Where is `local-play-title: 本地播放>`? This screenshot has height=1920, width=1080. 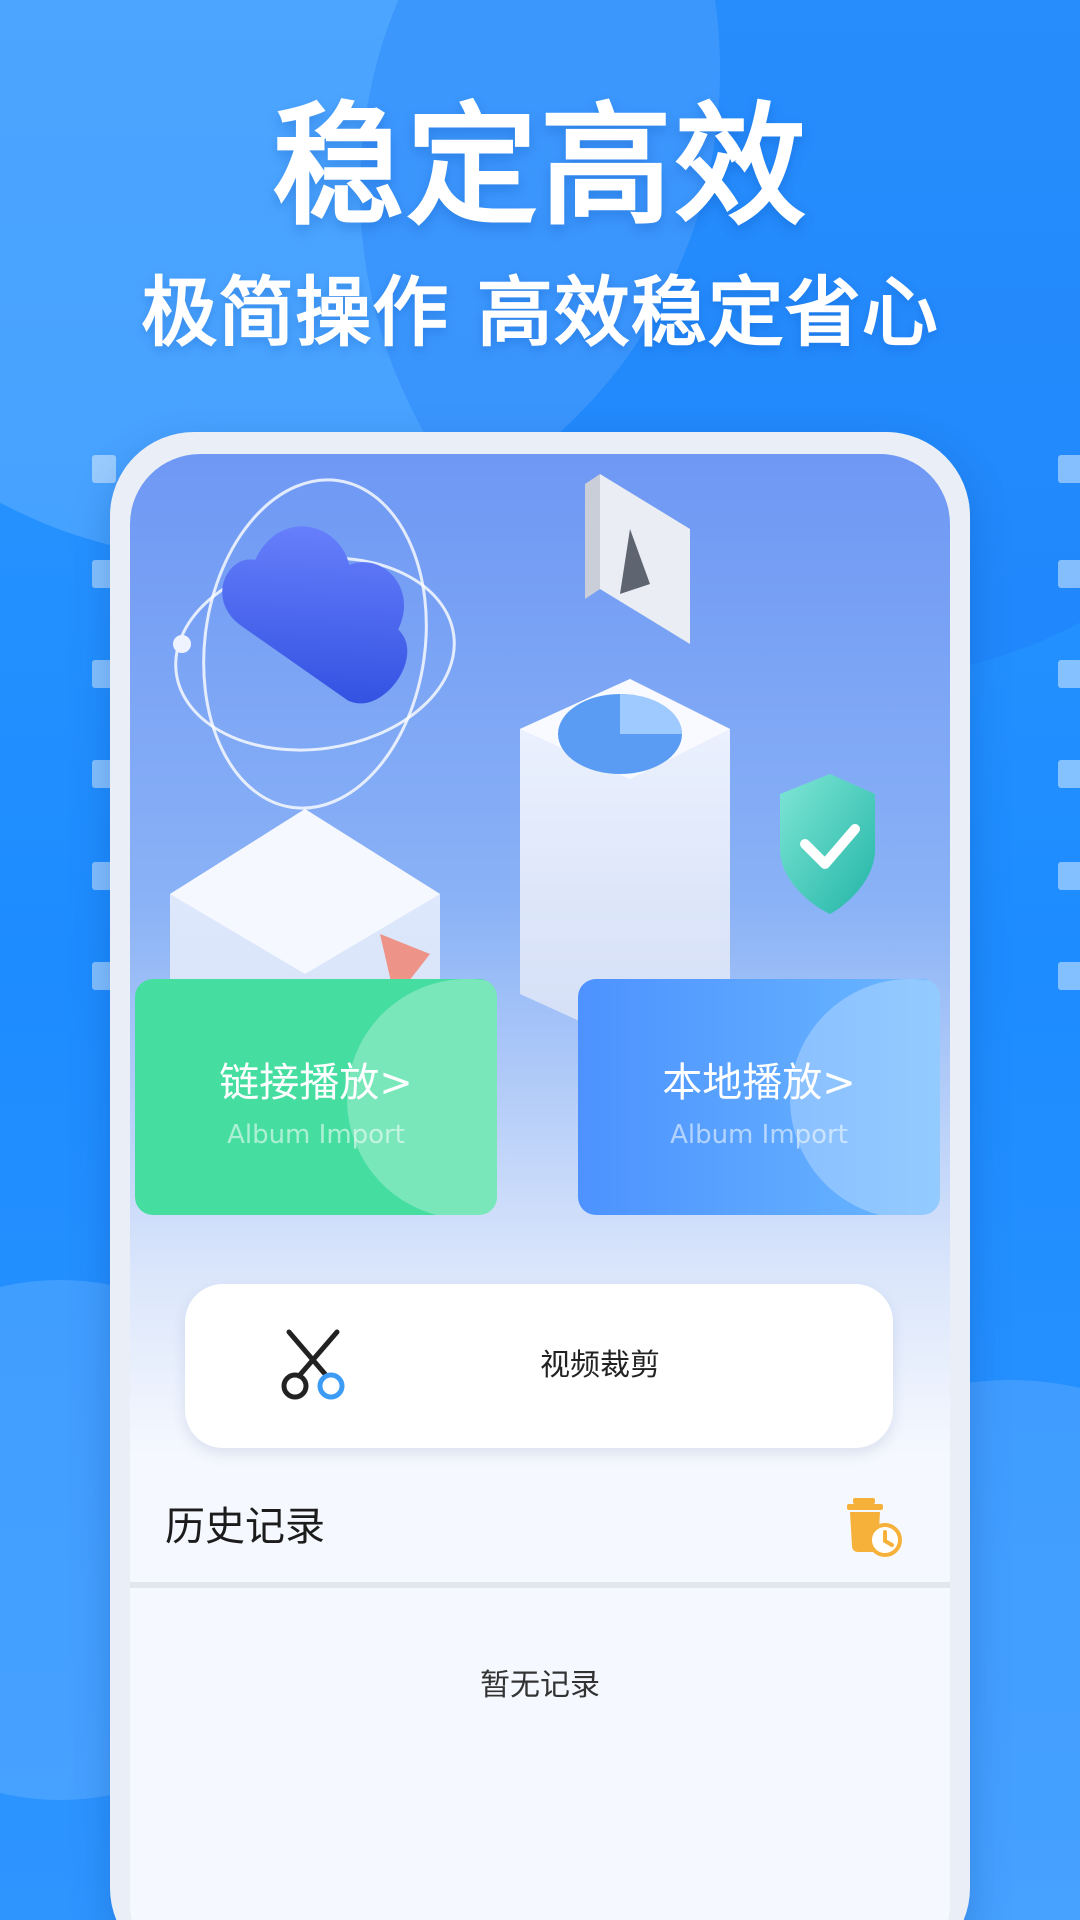
local-play-title: 本地播放> is located at coordinates (759, 1083).